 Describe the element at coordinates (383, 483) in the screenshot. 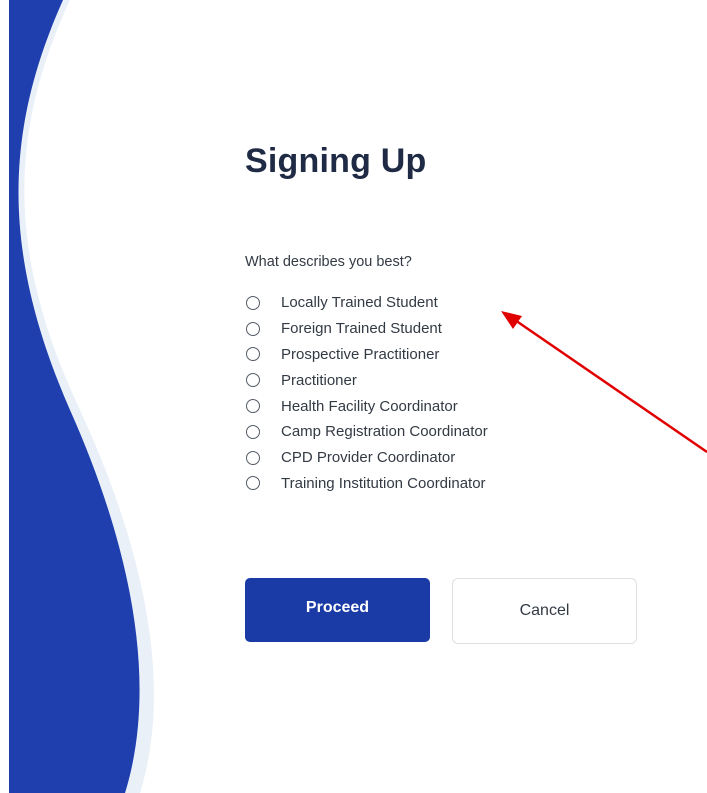

I see `option-label: Training Institution Coordinator` at that location.